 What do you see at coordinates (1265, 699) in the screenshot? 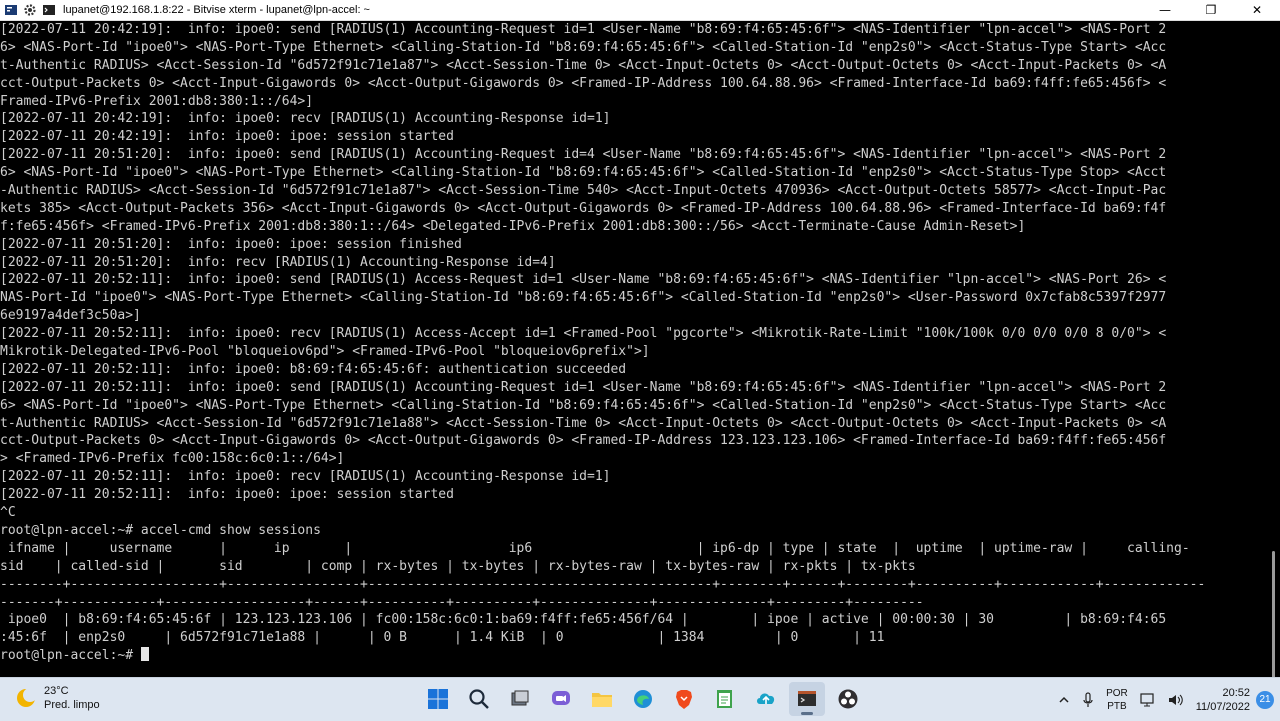
I see `notification-badge: 21` at bounding box center [1265, 699].